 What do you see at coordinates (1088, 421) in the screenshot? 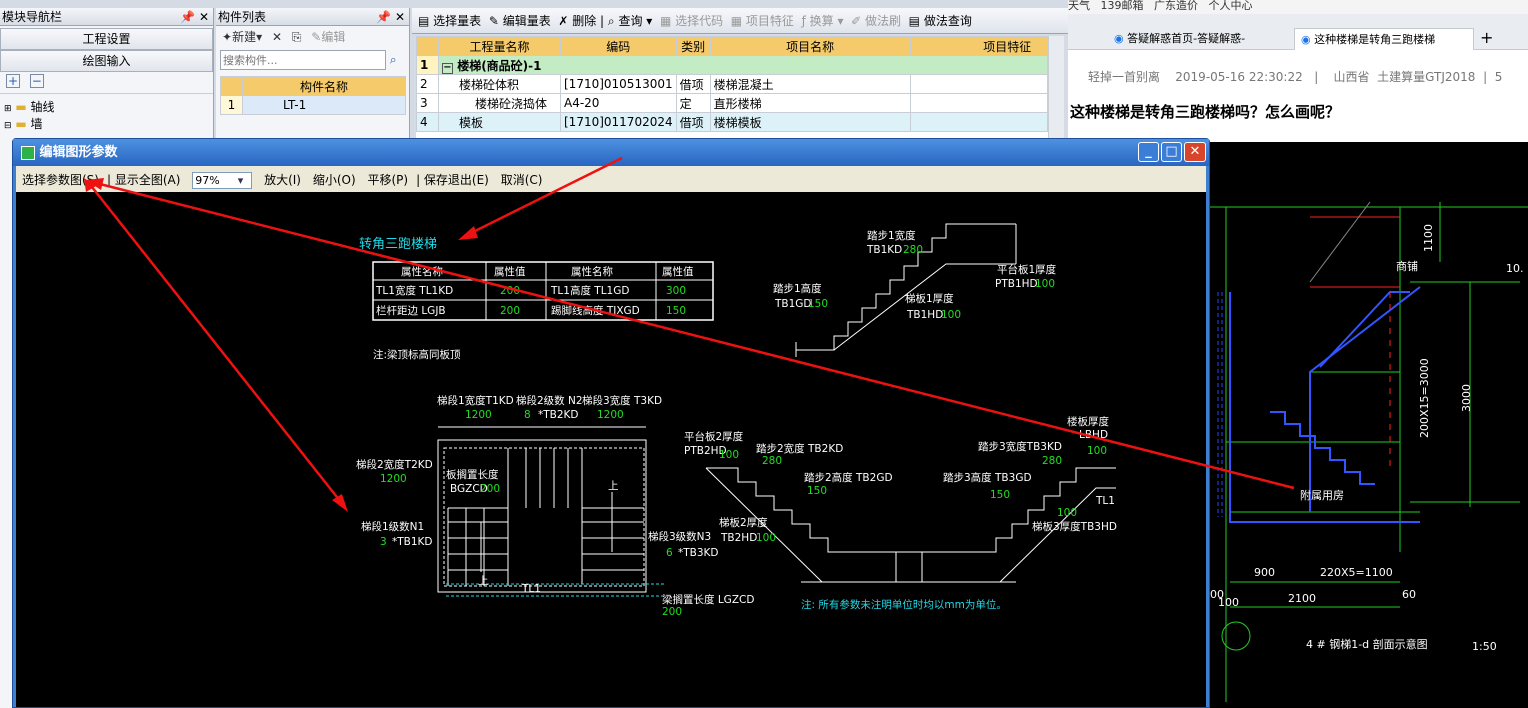
I see `param-label: 楼板厚度` at bounding box center [1088, 421].